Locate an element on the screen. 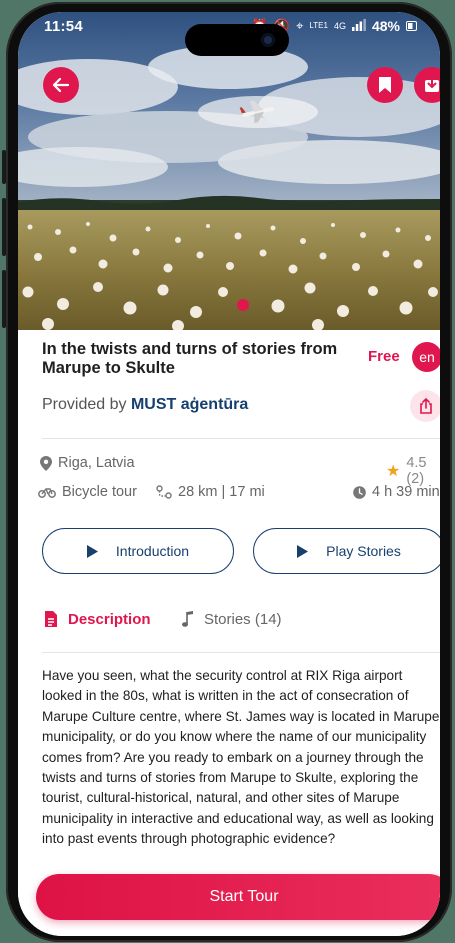 This screenshot has height=943, width=455. rating: ★ 4.5 (2) is located at coordinates (413, 471).